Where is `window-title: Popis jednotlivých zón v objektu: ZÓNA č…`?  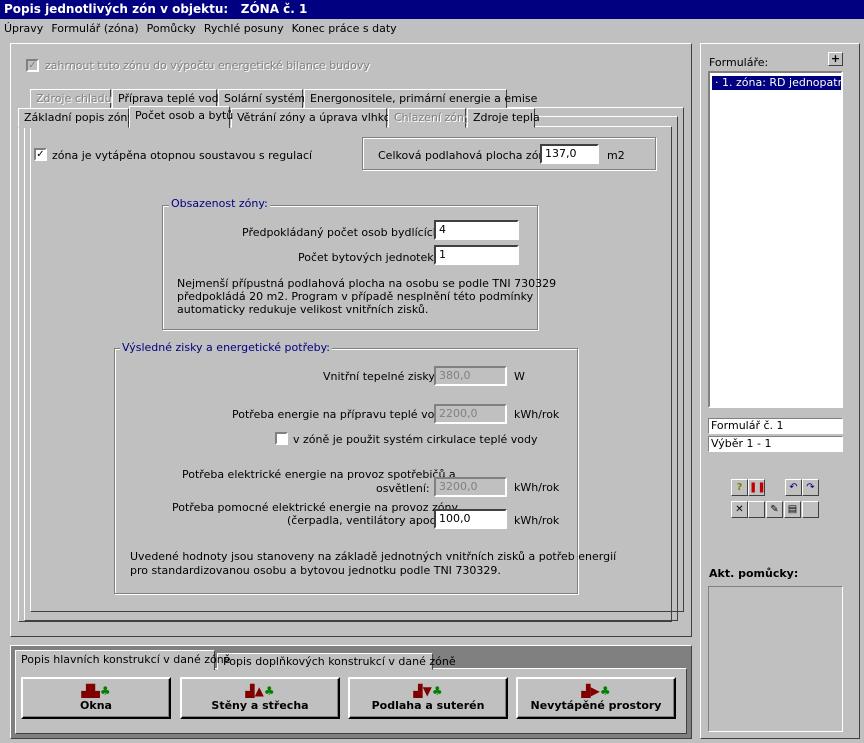 window-title: Popis jednotlivých zón v objektu: ZÓNA č… is located at coordinates (432, 9).